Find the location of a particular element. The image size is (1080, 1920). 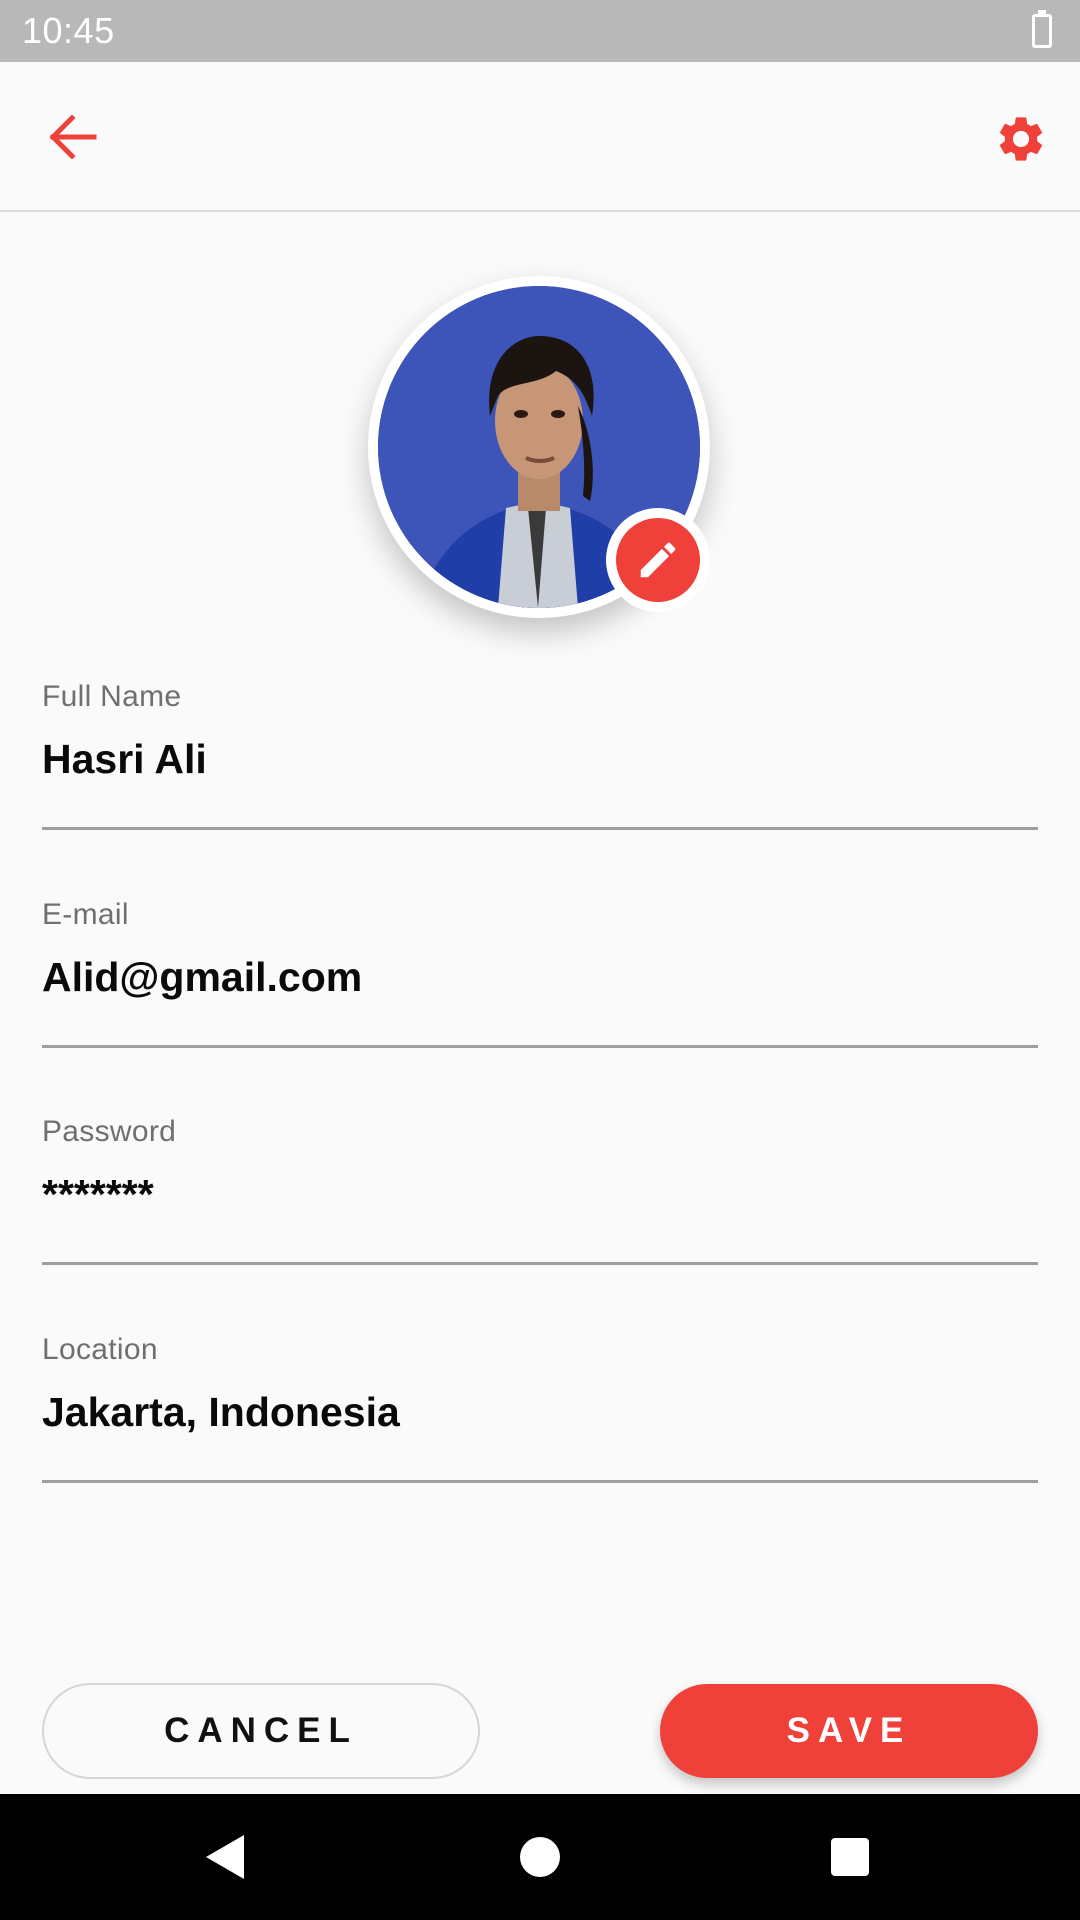

nav-recents-icon is located at coordinates (850, 1857).